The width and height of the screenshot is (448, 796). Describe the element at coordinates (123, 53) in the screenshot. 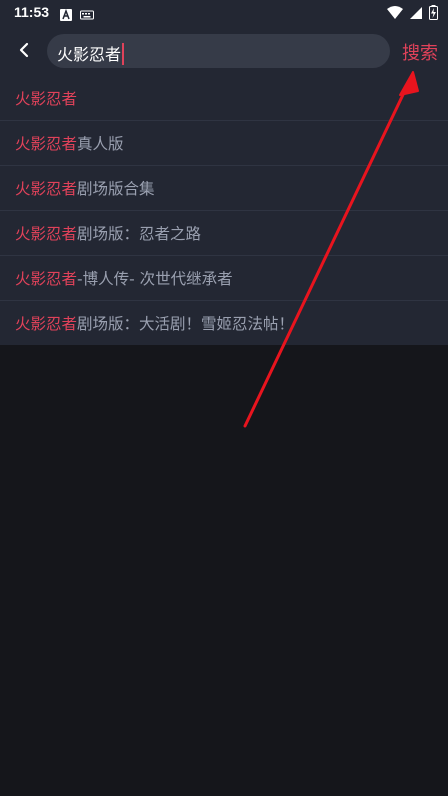

I see `text-caret` at that location.